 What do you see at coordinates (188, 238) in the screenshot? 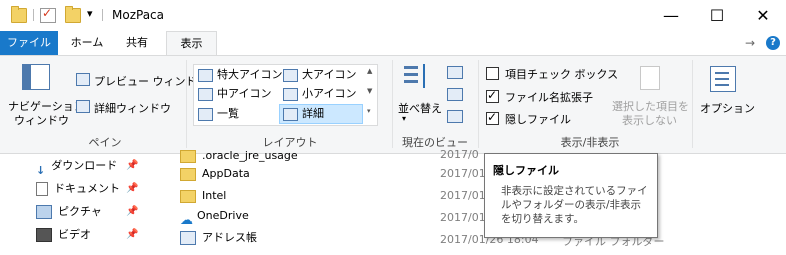
I see `contacts-icon` at bounding box center [188, 238].